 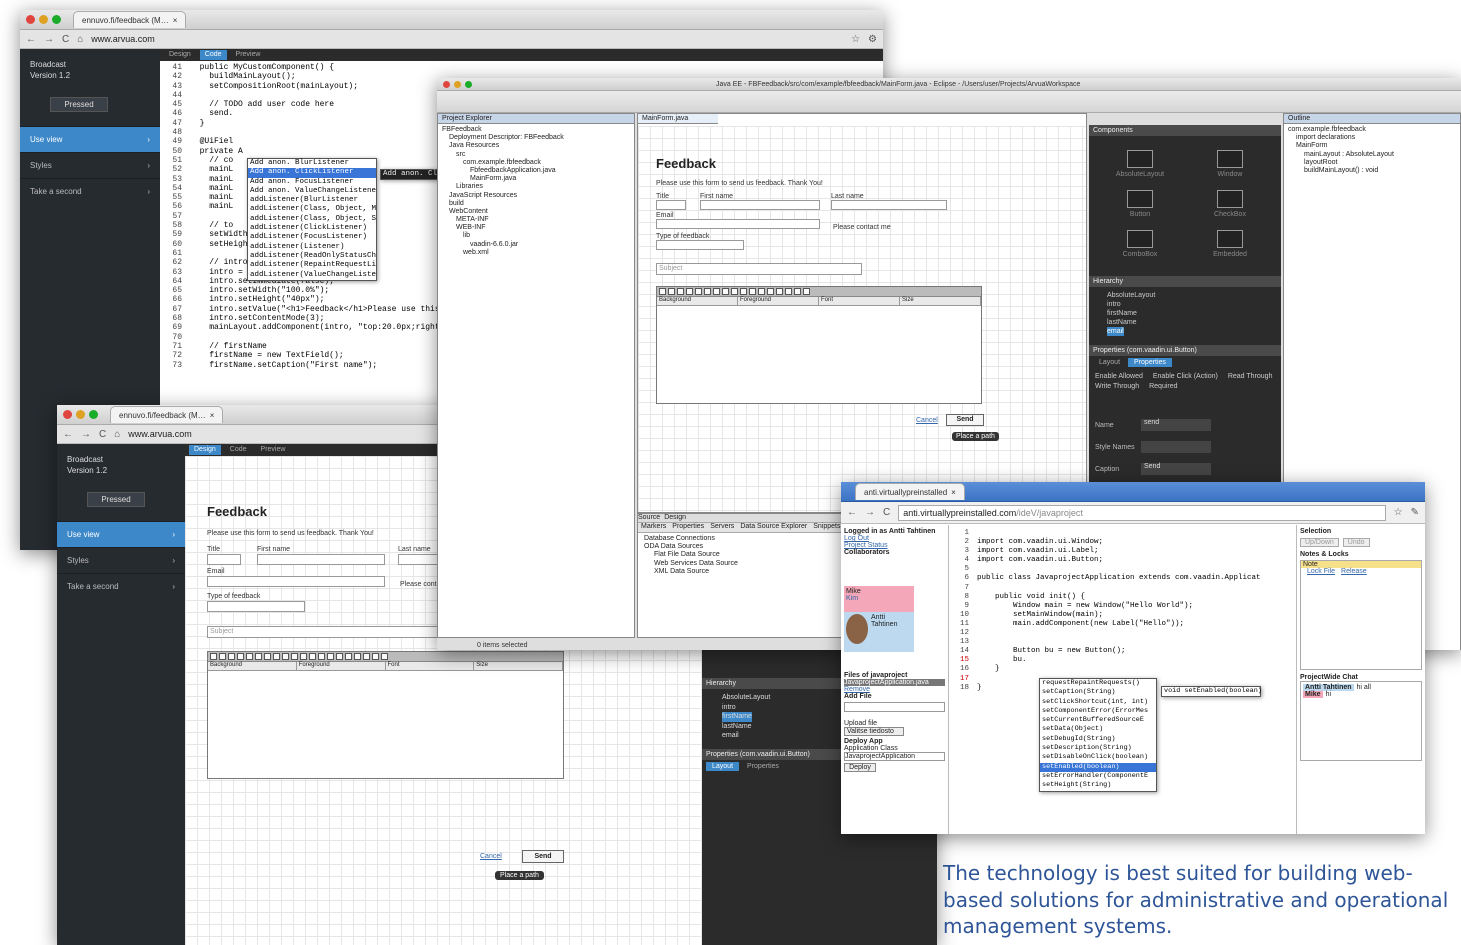 What do you see at coordinates (536, 179) in the screenshot?
I see `tree-item: MainForm.java` at bounding box center [536, 179].